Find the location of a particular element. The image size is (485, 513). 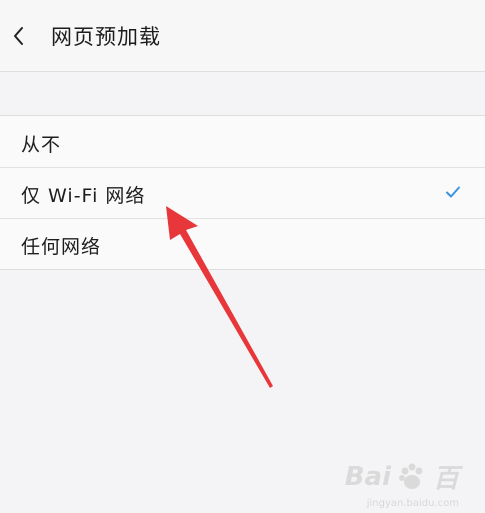

title-bar: 网页预加载 is located at coordinates (242, 36).